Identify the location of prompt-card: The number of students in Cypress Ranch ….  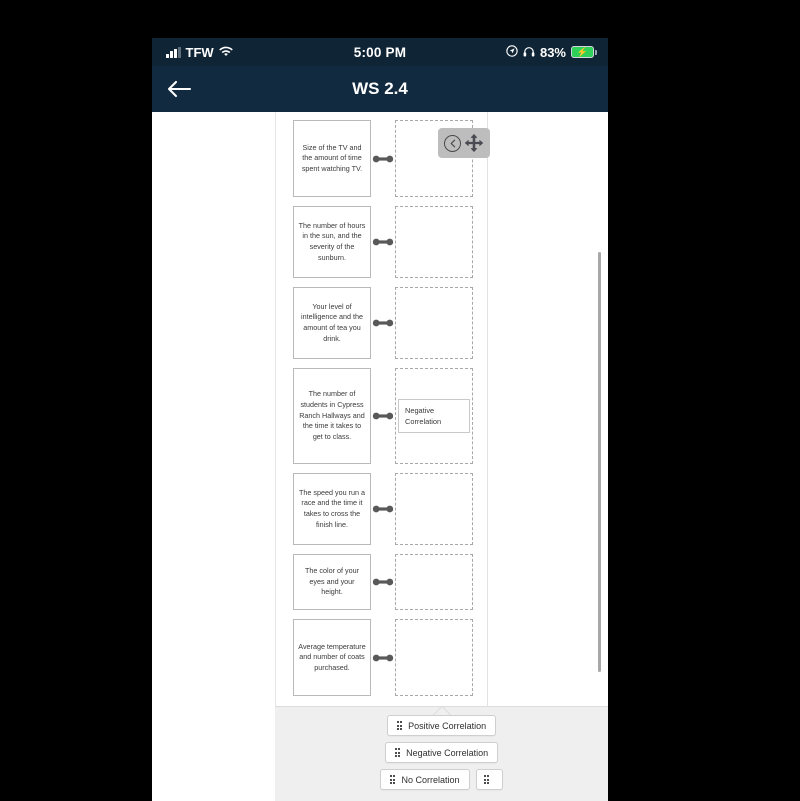
(332, 416).